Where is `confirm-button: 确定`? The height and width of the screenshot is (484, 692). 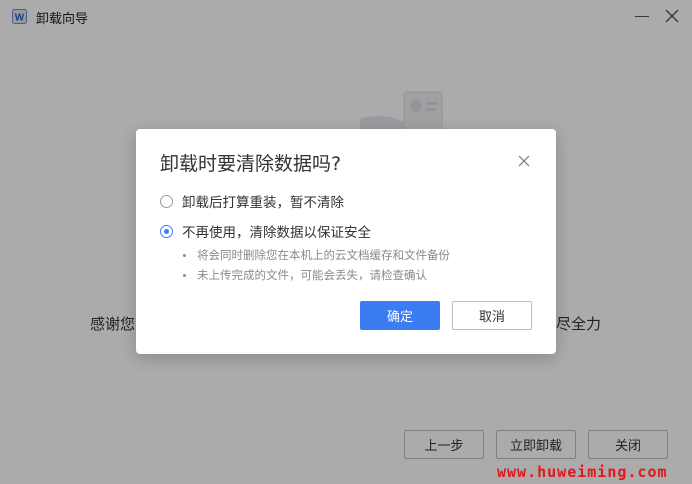 confirm-button: 确定 is located at coordinates (400, 315).